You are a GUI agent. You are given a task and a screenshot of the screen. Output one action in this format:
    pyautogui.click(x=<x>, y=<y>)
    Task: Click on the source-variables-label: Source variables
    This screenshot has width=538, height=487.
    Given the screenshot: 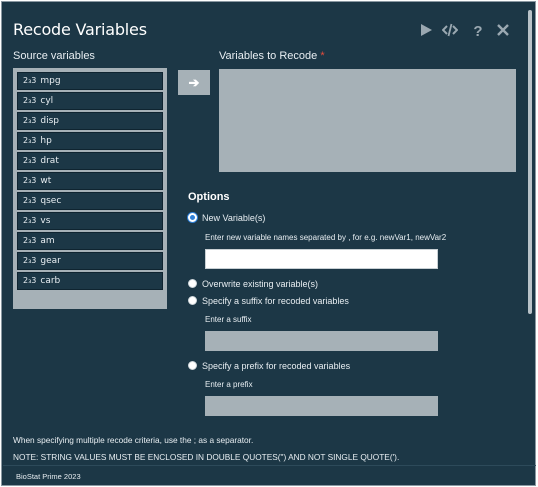 What is the action you would take?
    pyautogui.click(x=54, y=56)
    